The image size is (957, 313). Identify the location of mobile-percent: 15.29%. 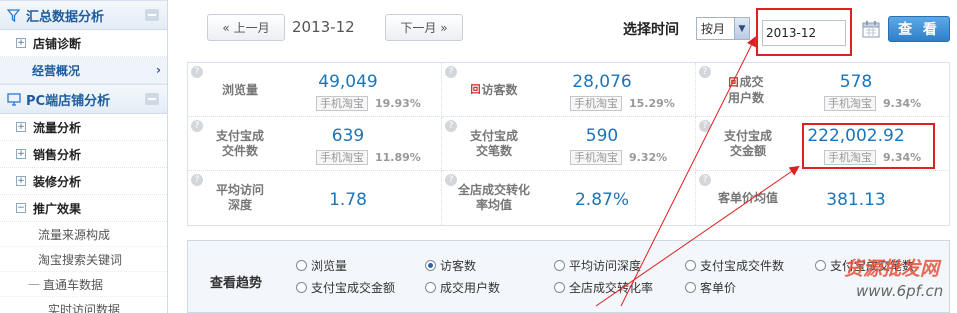
(652, 103).